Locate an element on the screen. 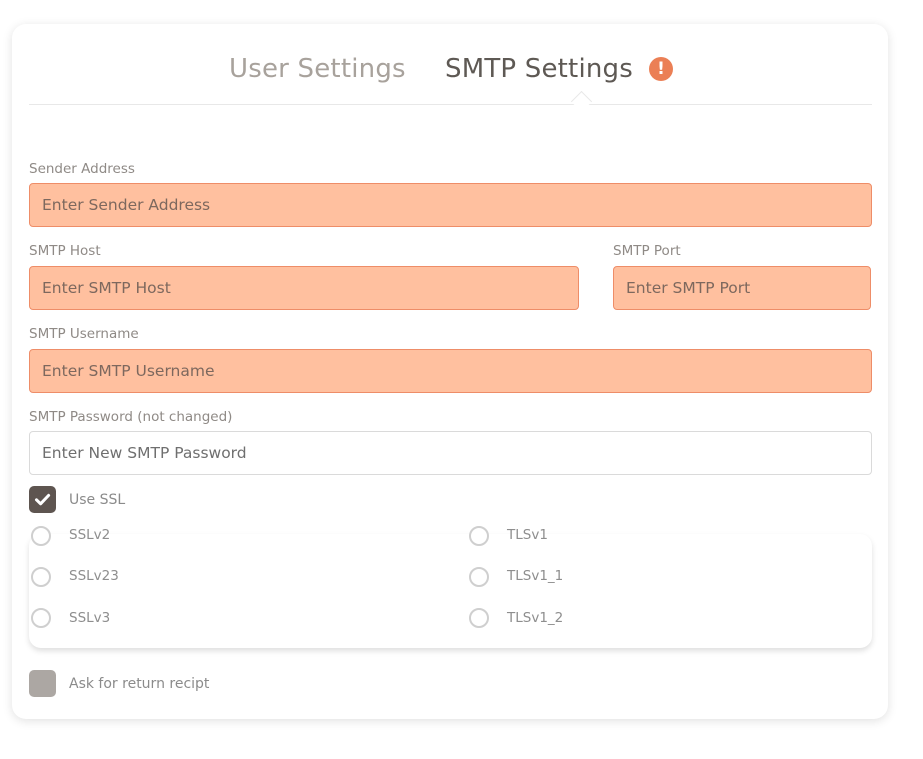 The width and height of the screenshot is (923, 759). checkmark-icon is located at coordinates (43, 499).